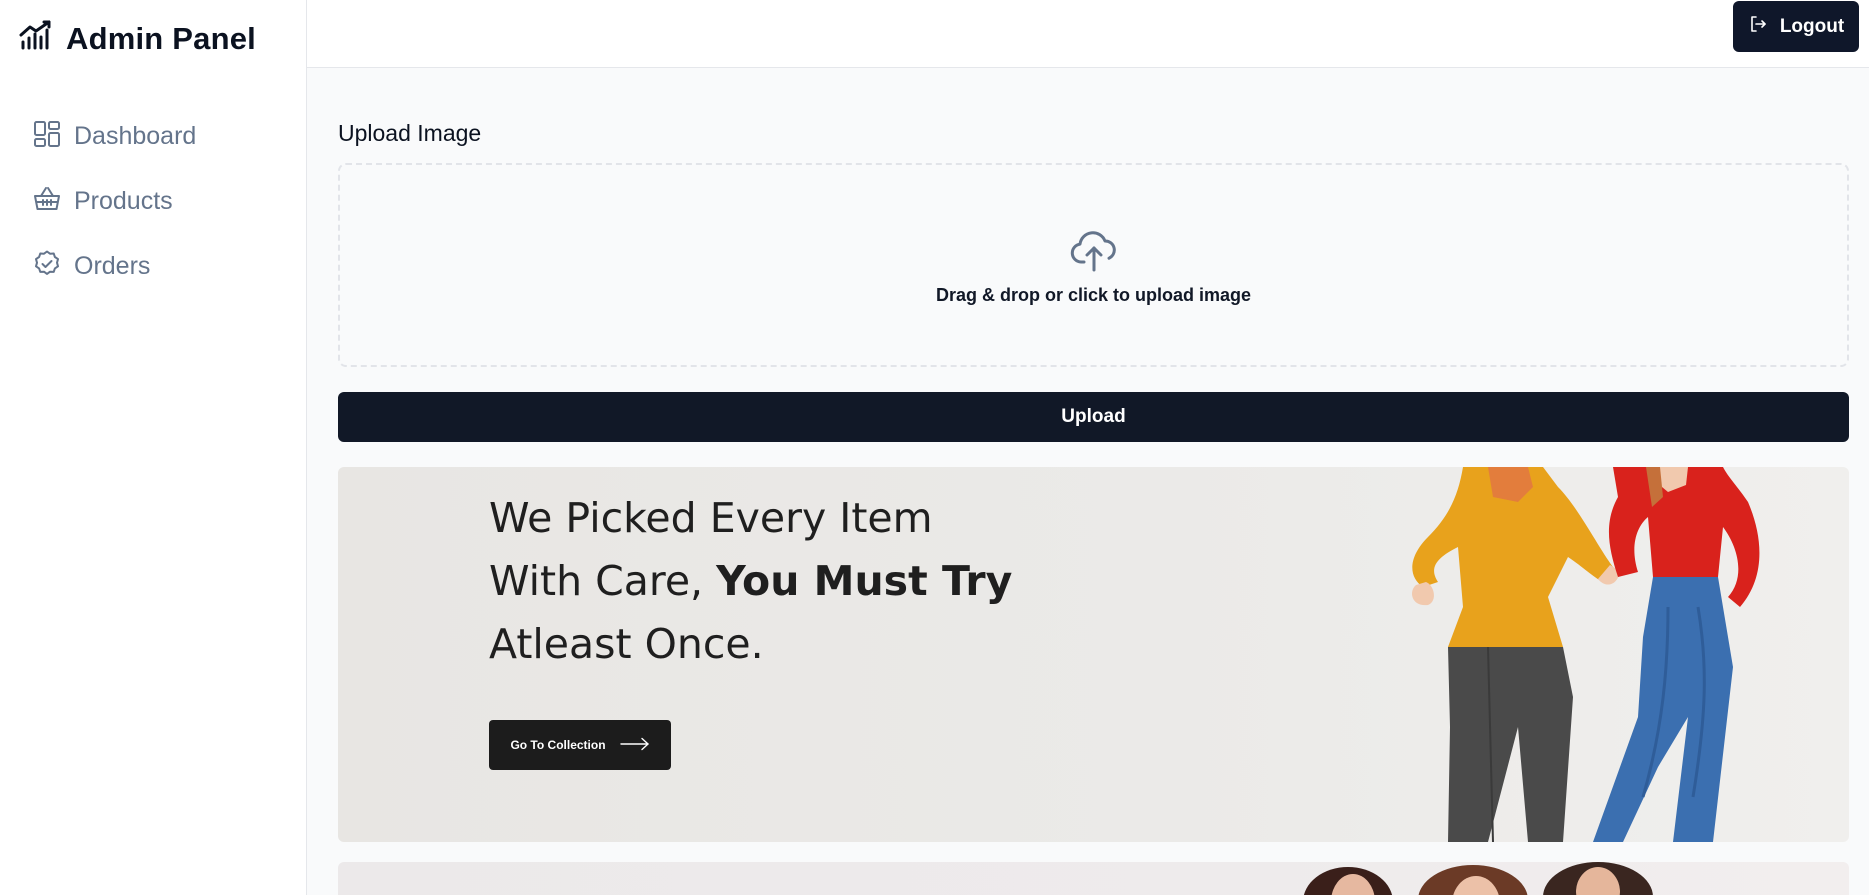 The image size is (1869, 895). Describe the element at coordinates (410, 133) in the screenshot. I see `upload-title: Upload Image` at that location.